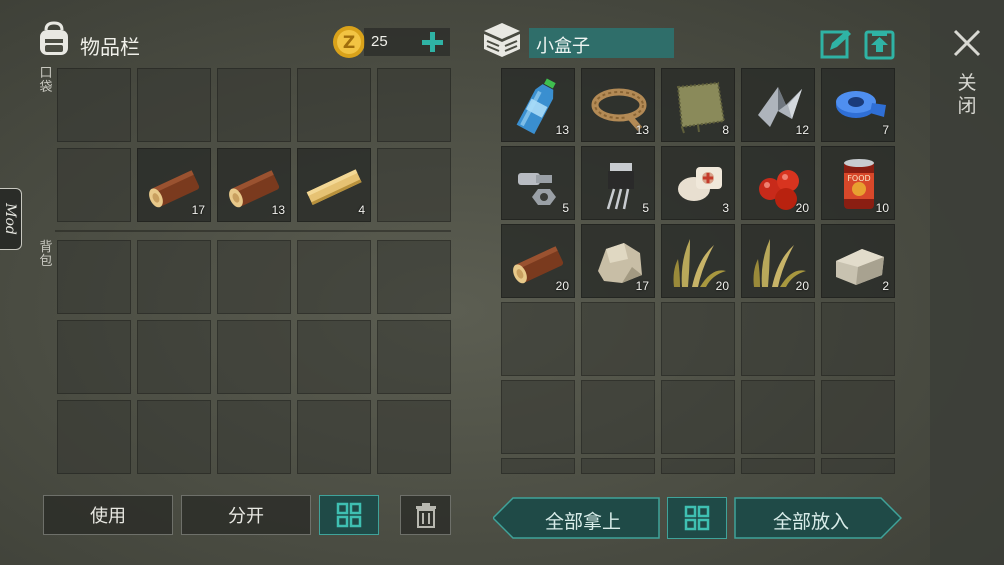 The width and height of the screenshot is (1004, 565). What do you see at coordinates (46, 254) in the screenshot?
I see `backpack-label: 背包` at bounding box center [46, 254].